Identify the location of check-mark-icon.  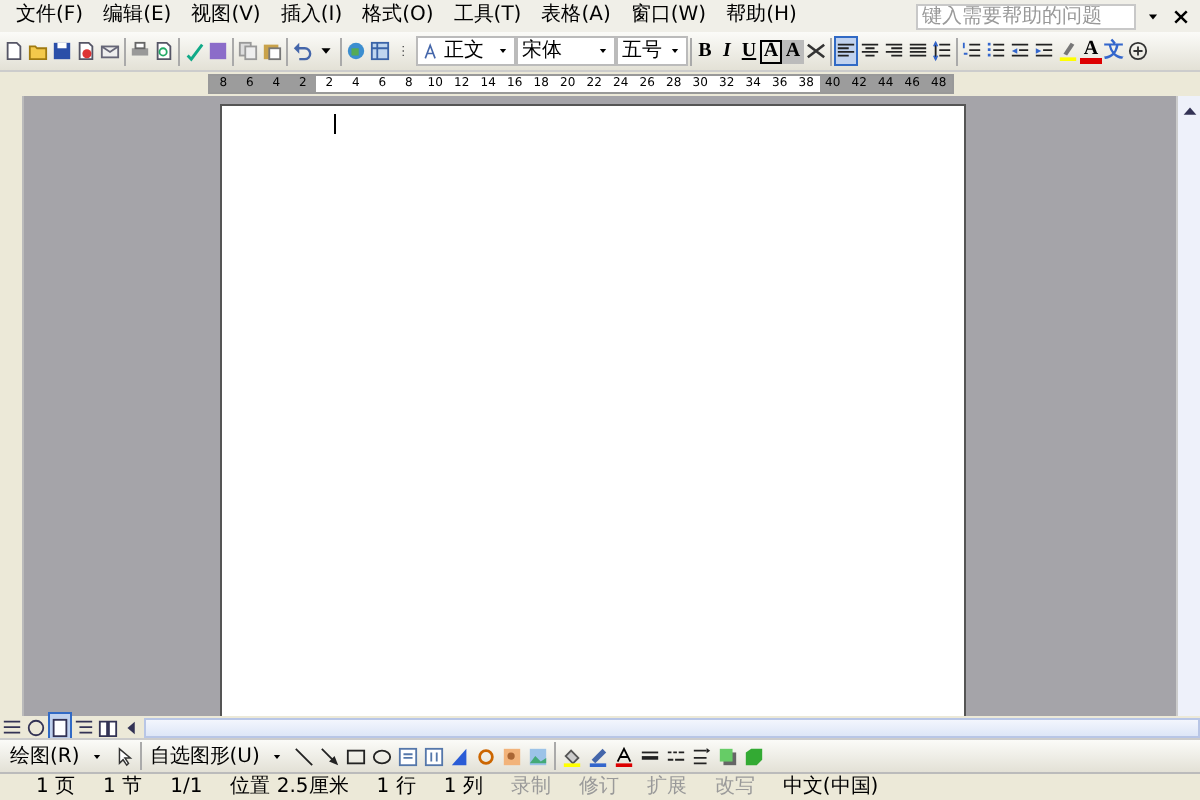
(194, 51).